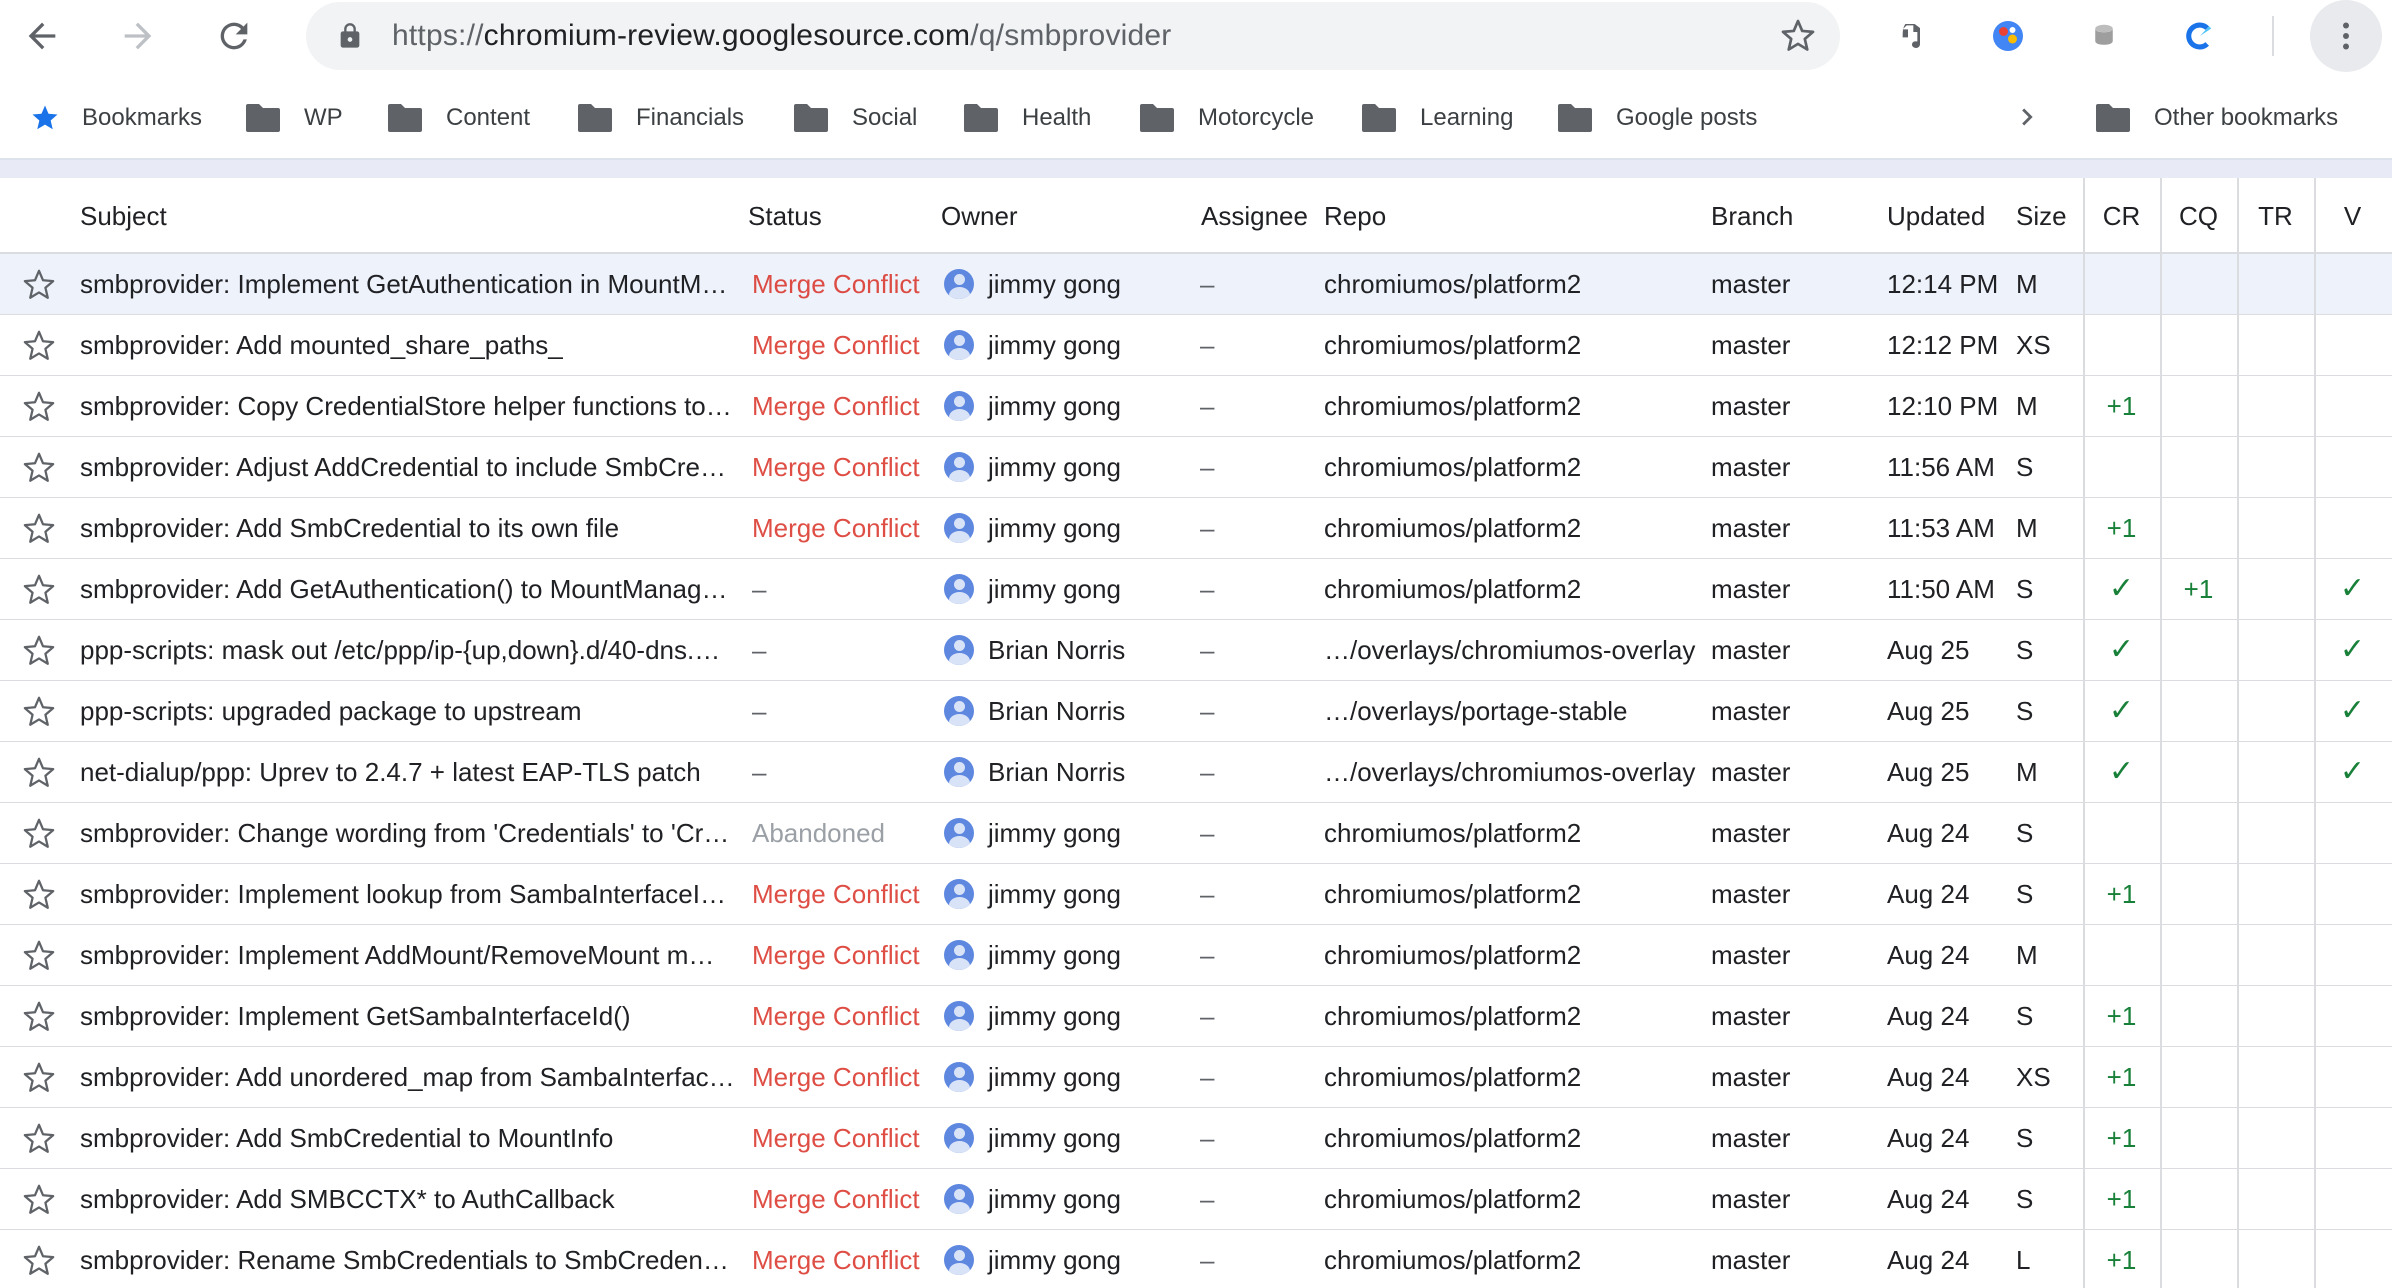 The image size is (2392, 1288). I want to click on forward-button, so click(138, 36).